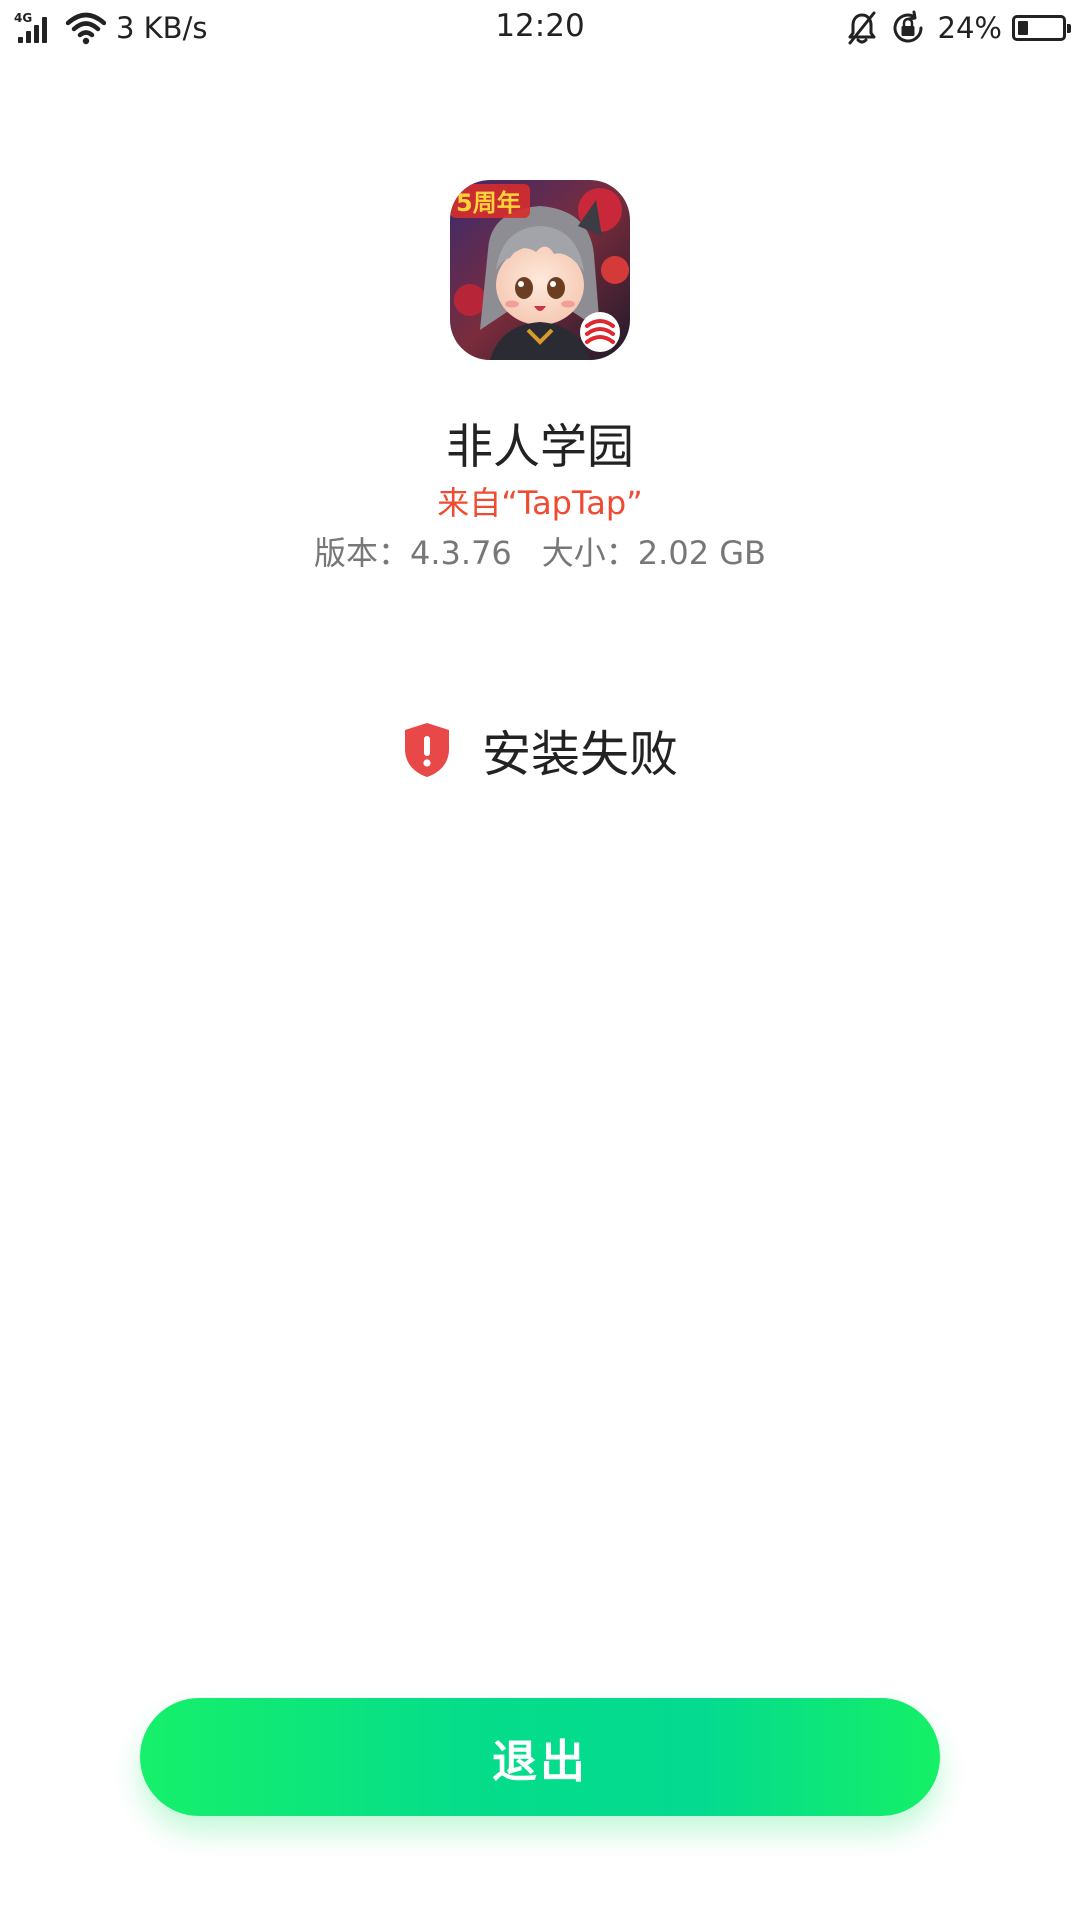  I want to click on app-artwork: 5周年, so click(540, 270).